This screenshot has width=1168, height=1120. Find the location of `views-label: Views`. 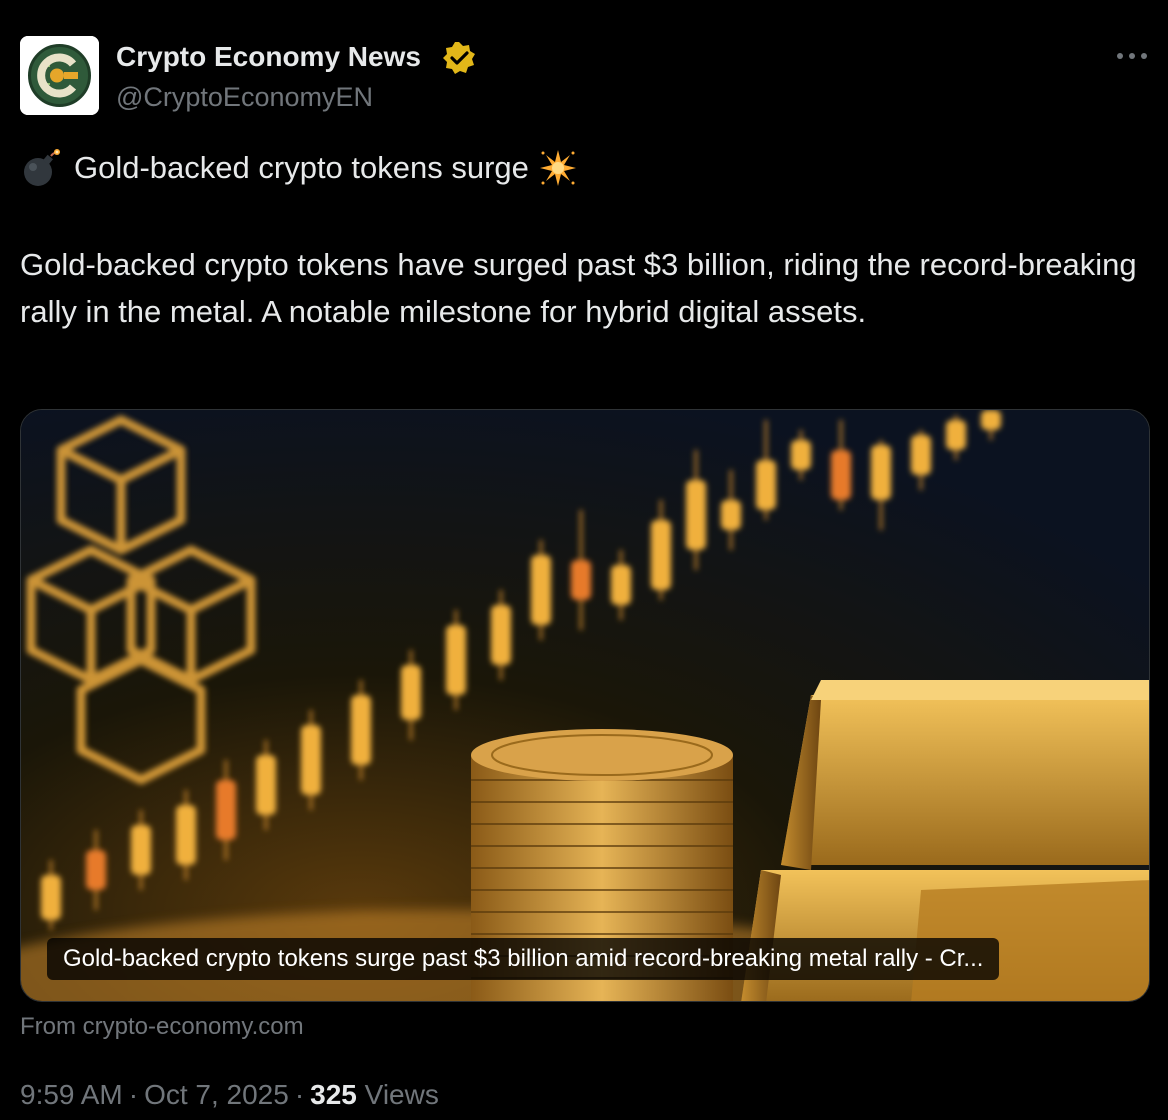

views-label: Views is located at coordinates (401, 1094).